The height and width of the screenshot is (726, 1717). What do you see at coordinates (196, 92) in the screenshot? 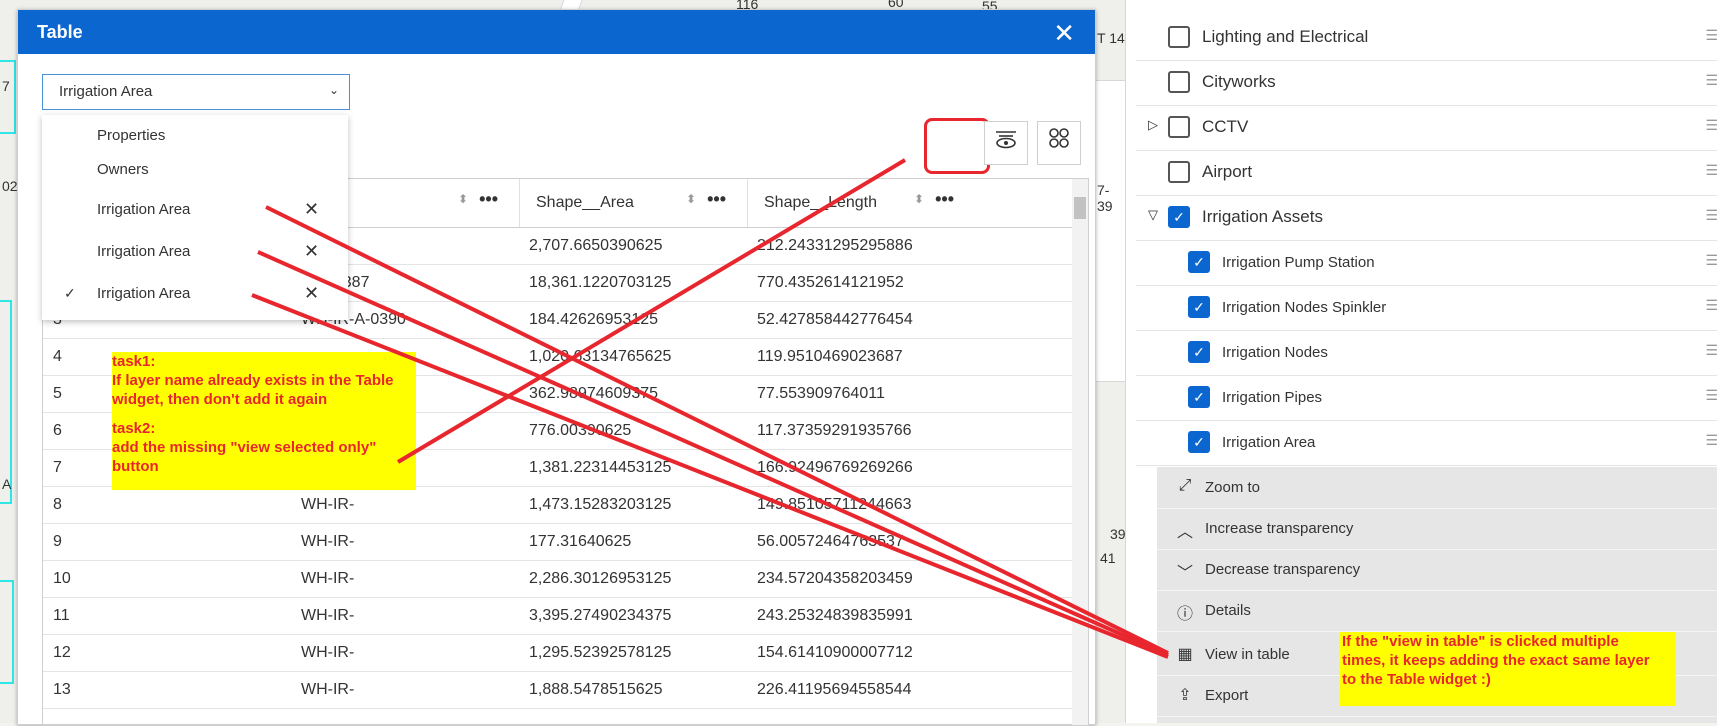
I see `layer-select: Irrigation Area ⌄` at bounding box center [196, 92].